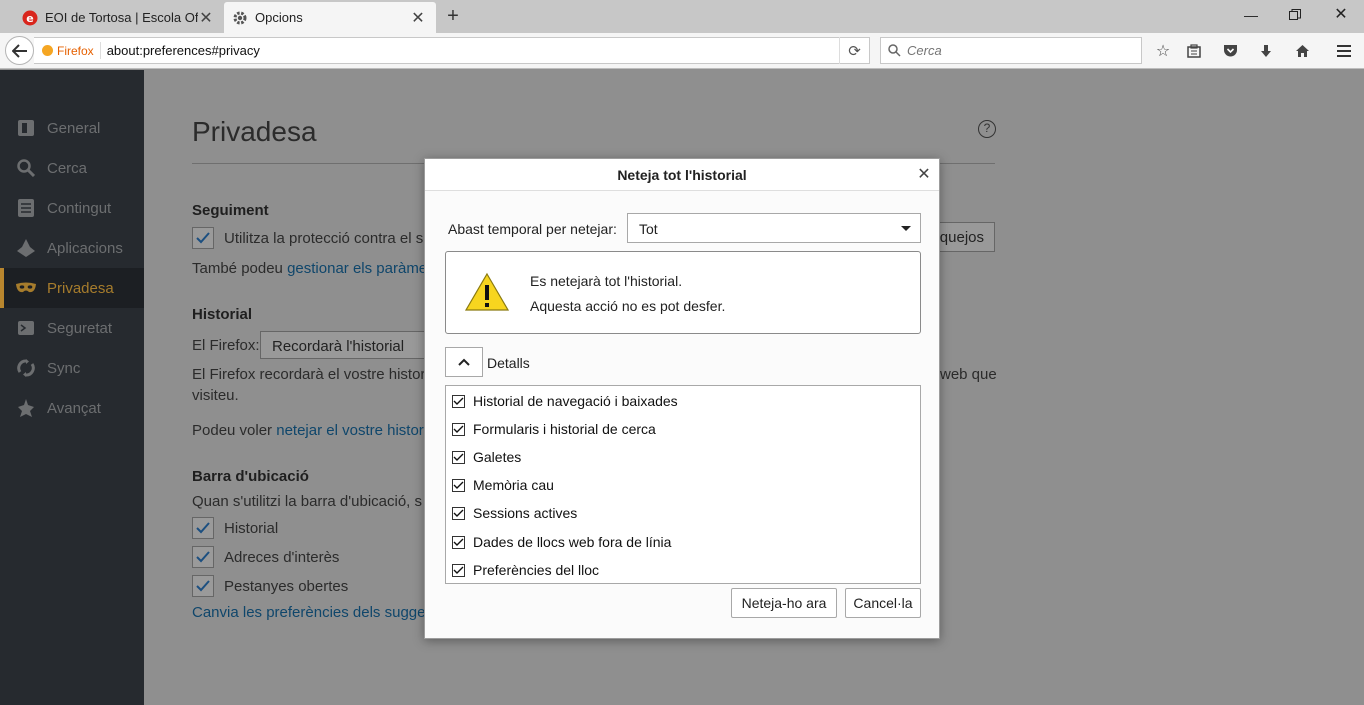  Describe the element at coordinates (883, 603) in the screenshot. I see `cancel-button: Cancel·la` at that location.